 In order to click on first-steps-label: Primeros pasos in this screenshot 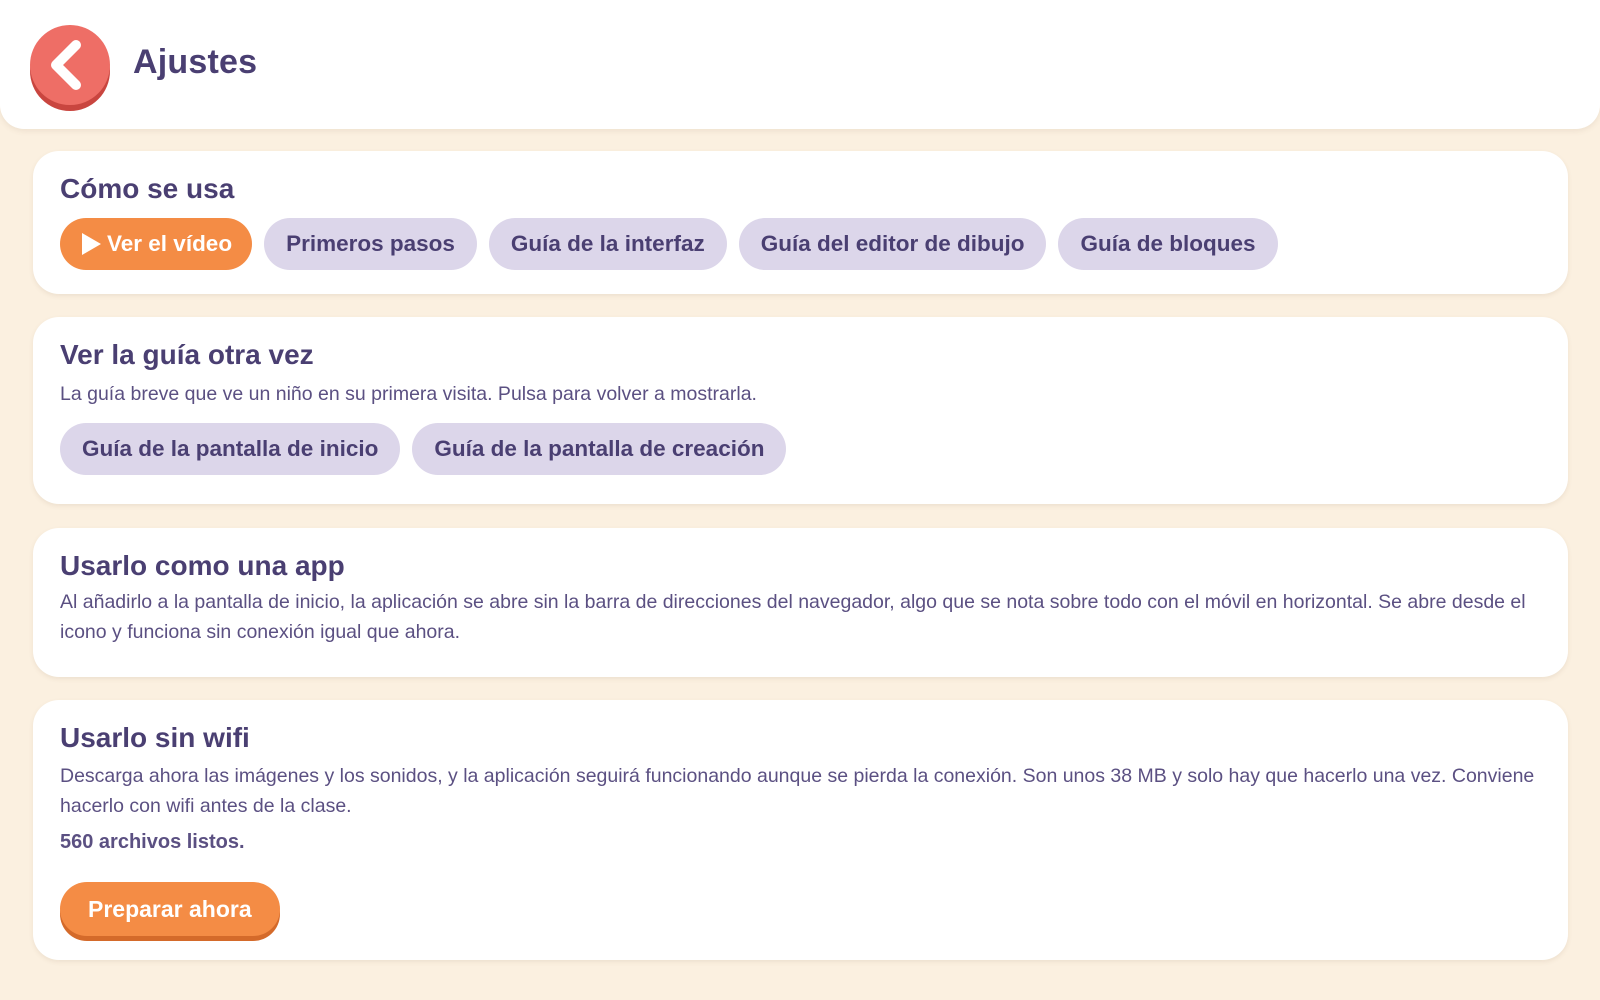, I will do `click(370, 243)`.